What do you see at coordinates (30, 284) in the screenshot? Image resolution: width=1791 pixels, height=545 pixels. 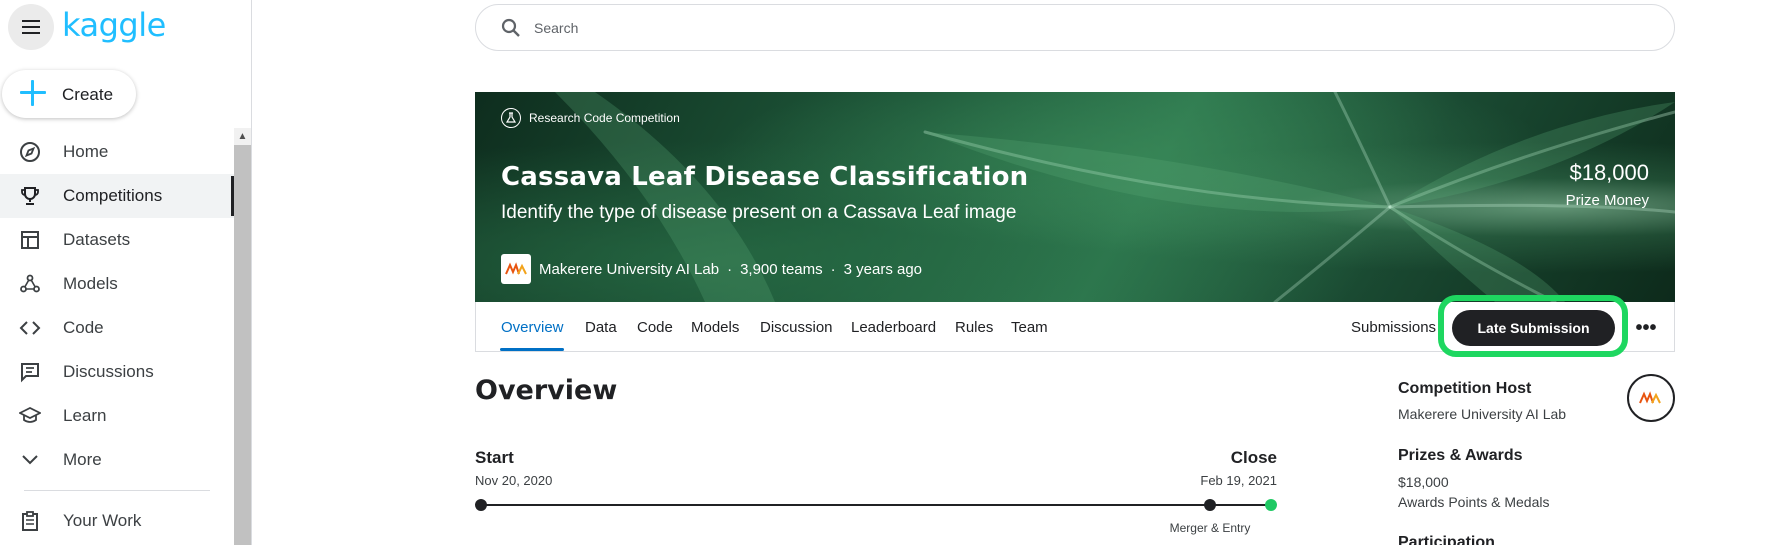 I see `models-icon` at bounding box center [30, 284].